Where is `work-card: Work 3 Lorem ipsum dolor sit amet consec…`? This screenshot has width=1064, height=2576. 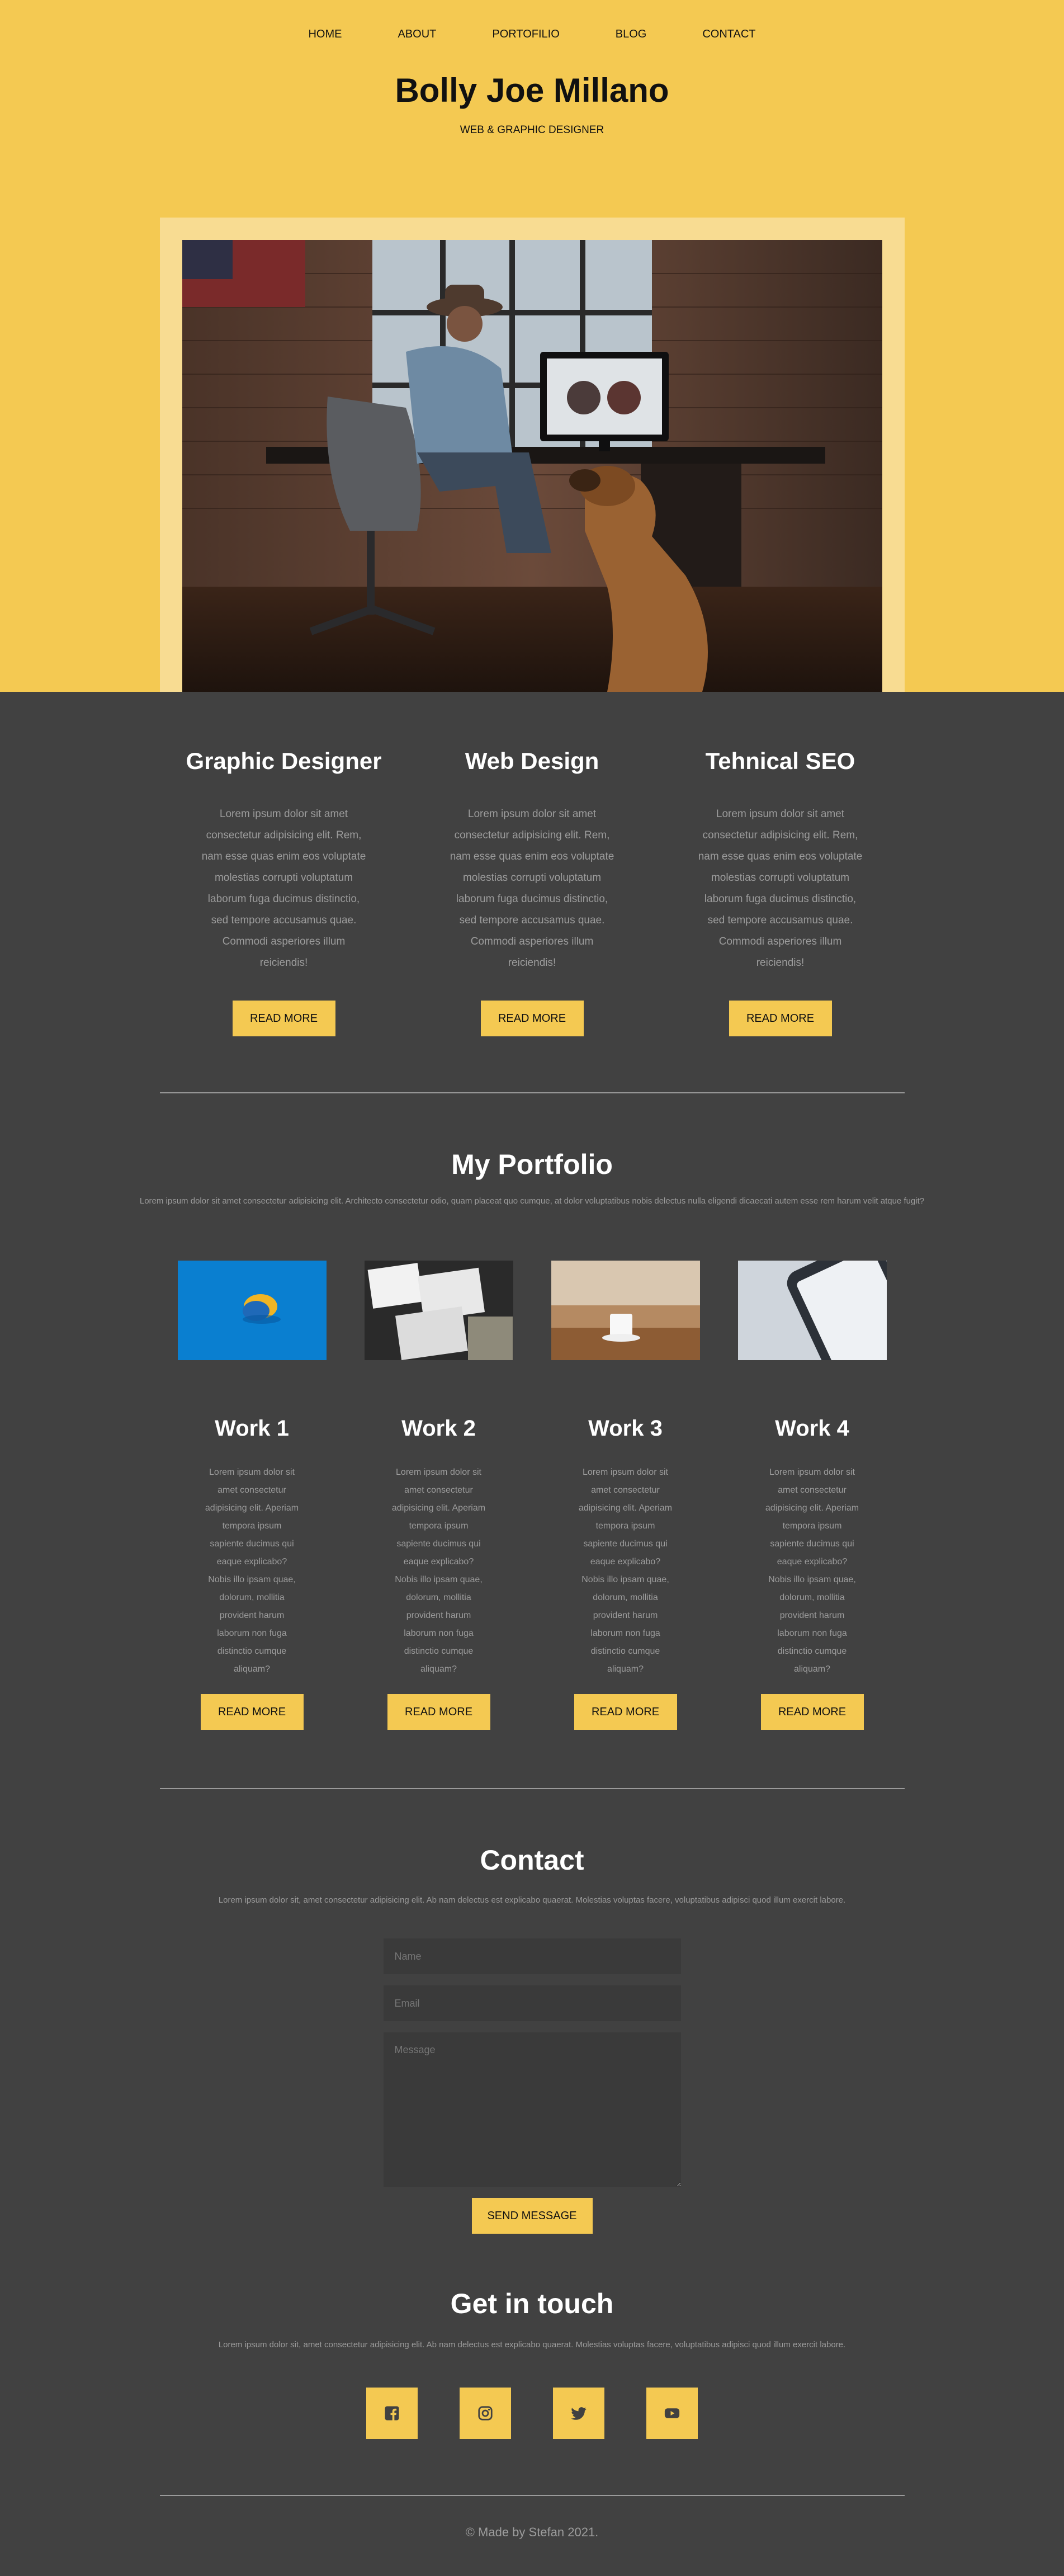 work-card: Work 3 Lorem ipsum dolor sit amet consec… is located at coordinates (625, 1573).